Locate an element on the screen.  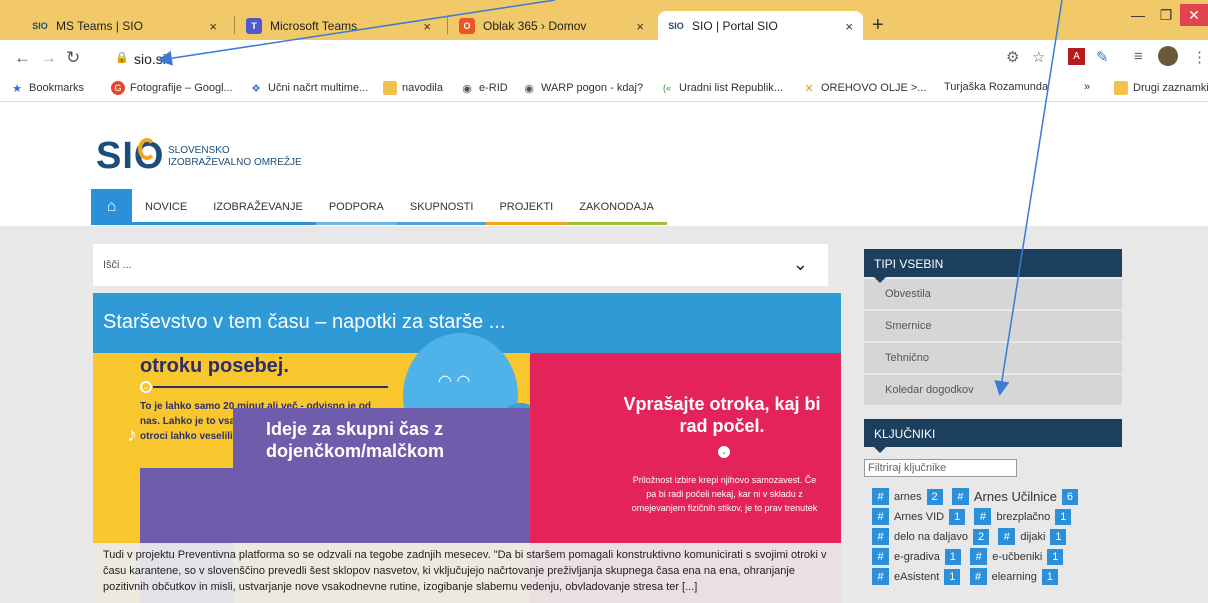
bookmark-star-icon: ☆ is located at coordinates (1038, 57).